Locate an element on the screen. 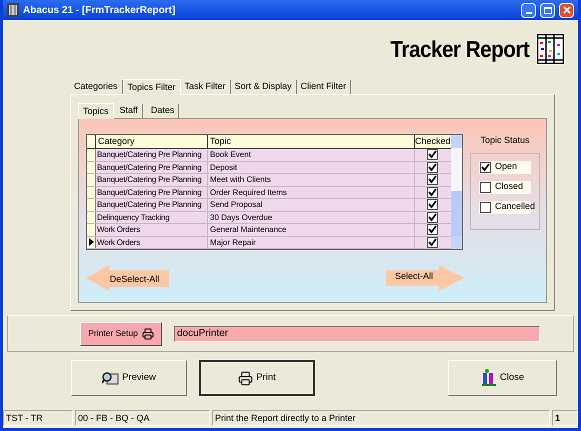 The height and width of the screenshot is (431, 581). table-cell: Book Event is located at coordinates (311, 154).